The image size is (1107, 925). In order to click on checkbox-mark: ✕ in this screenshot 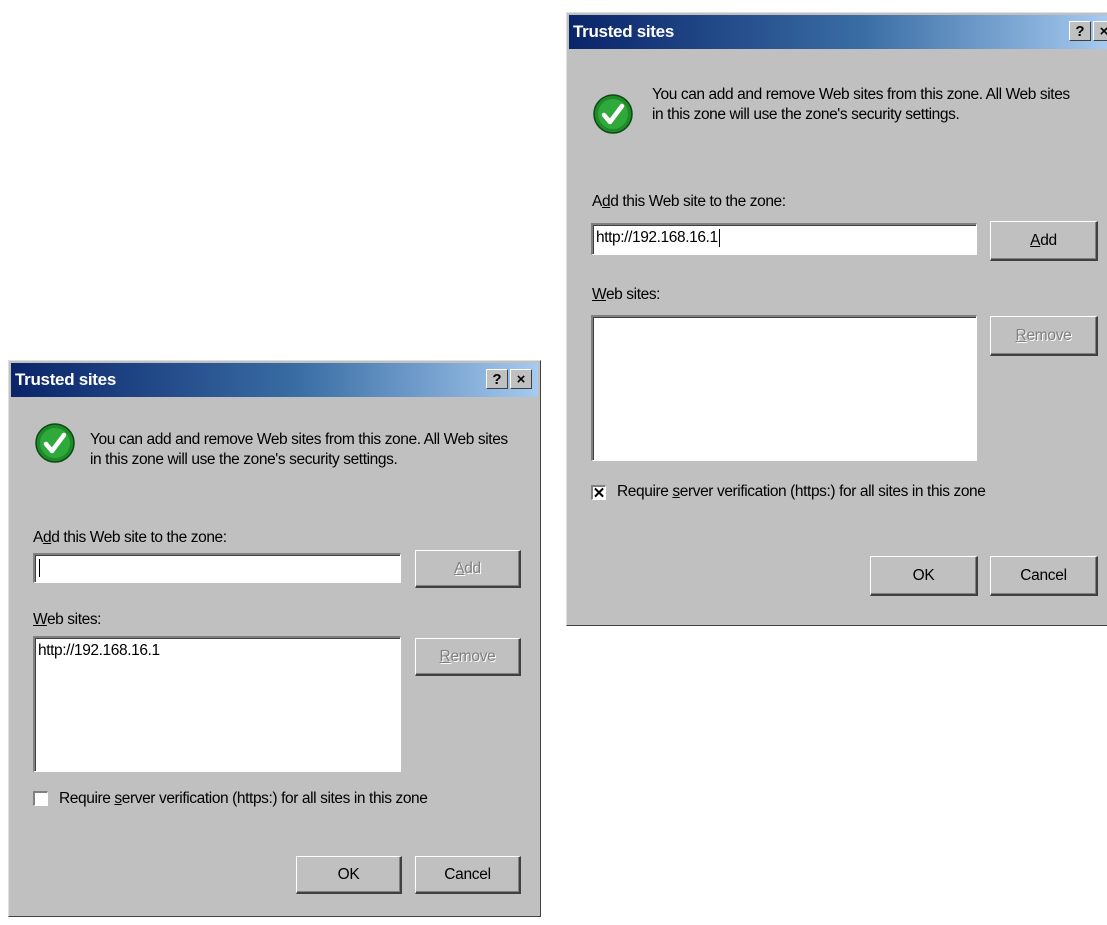, I will do `click(599, 493)`.